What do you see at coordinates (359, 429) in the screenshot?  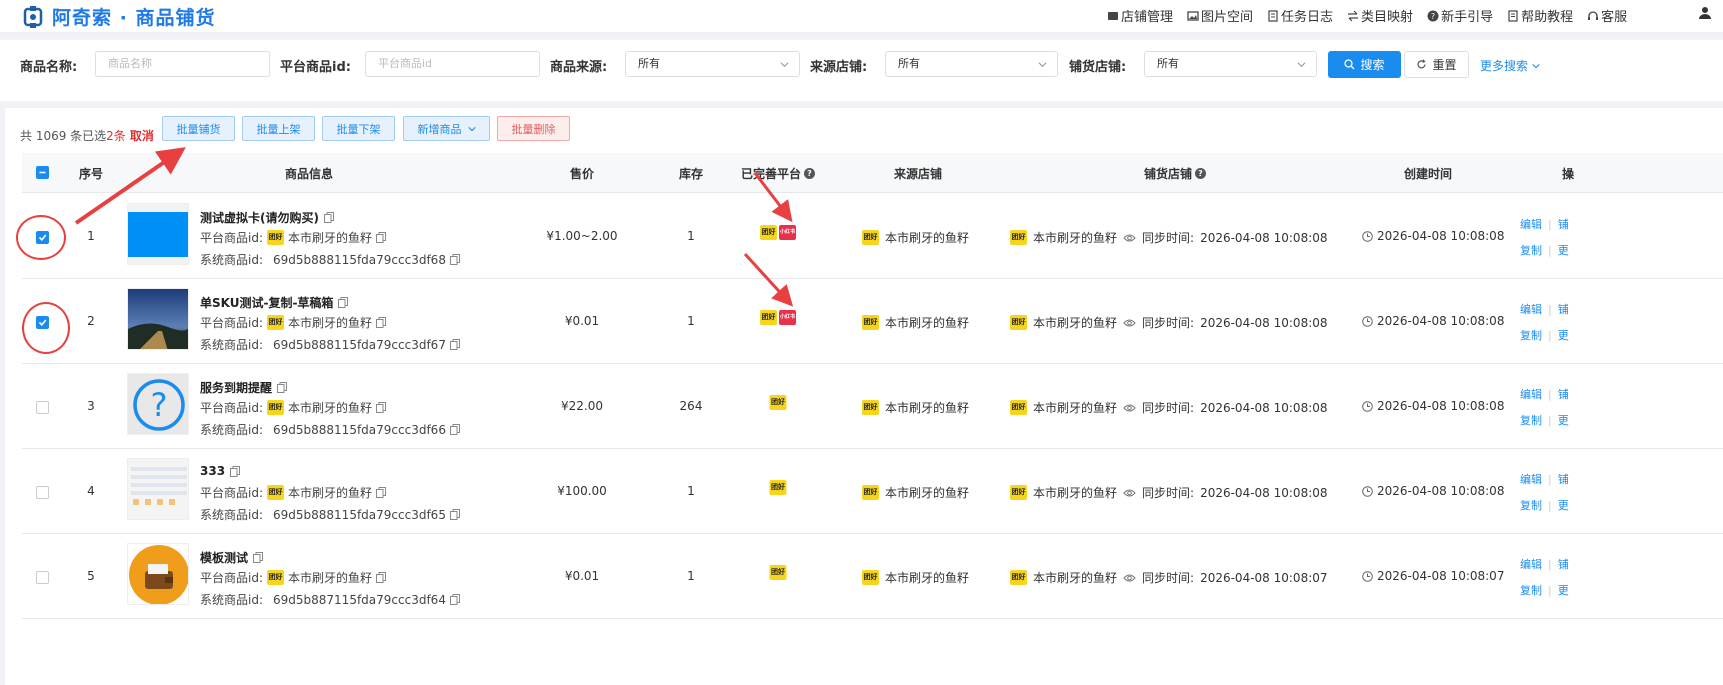 I see `system-id-value: 69d5b888115fda79ccc3df66` at bounding box center [359, 429].